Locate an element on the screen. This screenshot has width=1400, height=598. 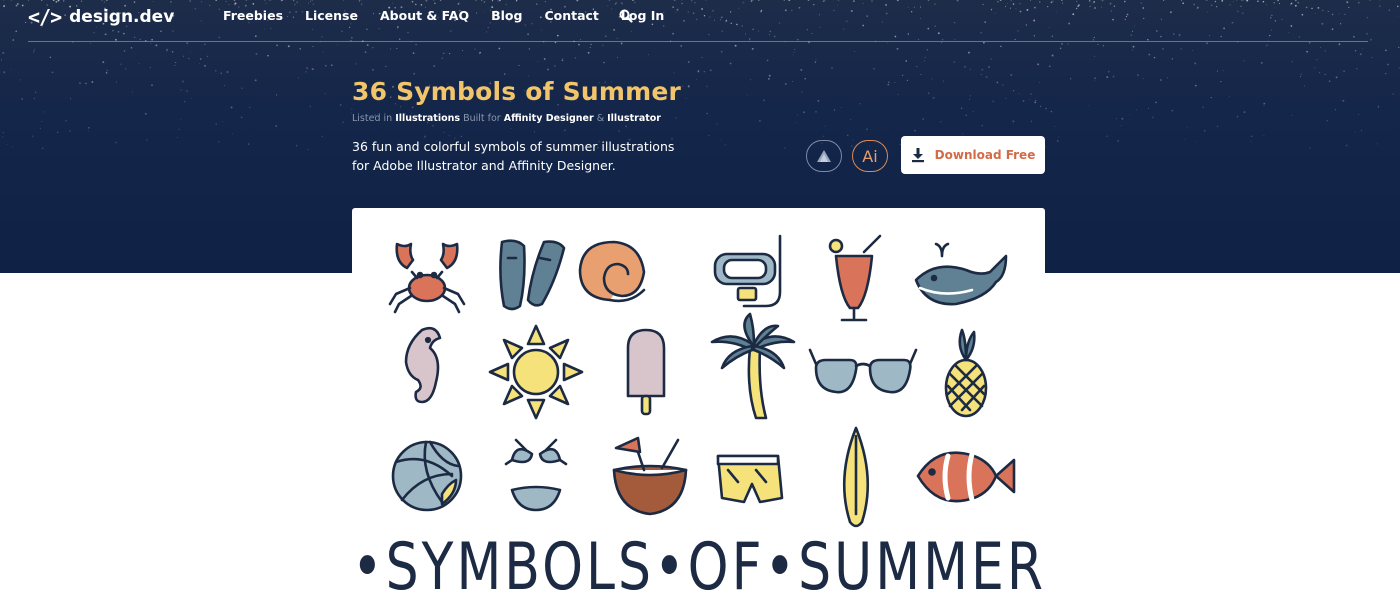
app-link-affinity: Affinity Designer is located at coordinates (549, 118).